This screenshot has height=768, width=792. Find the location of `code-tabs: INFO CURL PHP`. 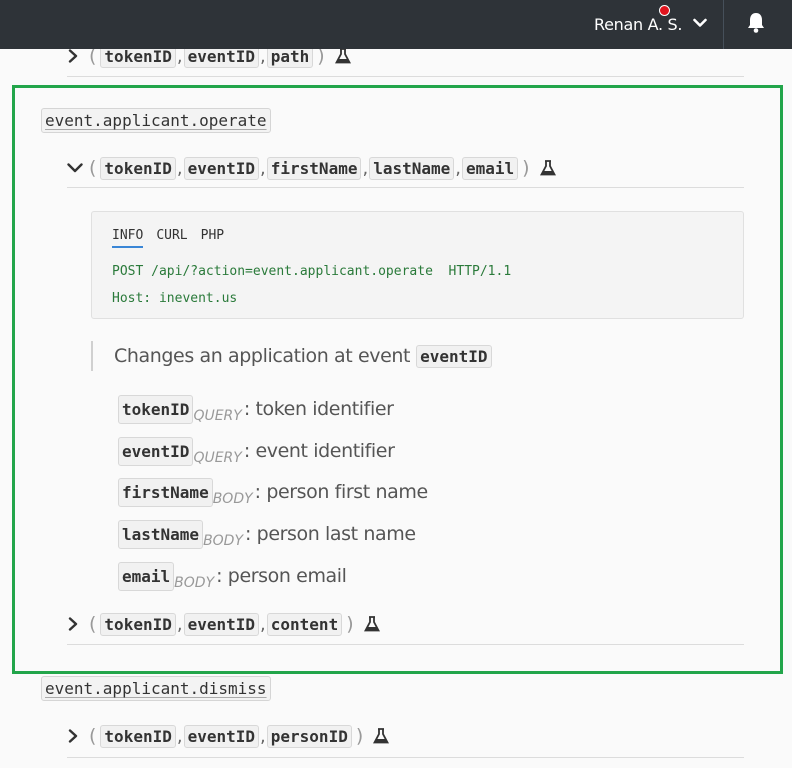

code-tabs: INFO CURL PHP is located at coordinates (168, 238).